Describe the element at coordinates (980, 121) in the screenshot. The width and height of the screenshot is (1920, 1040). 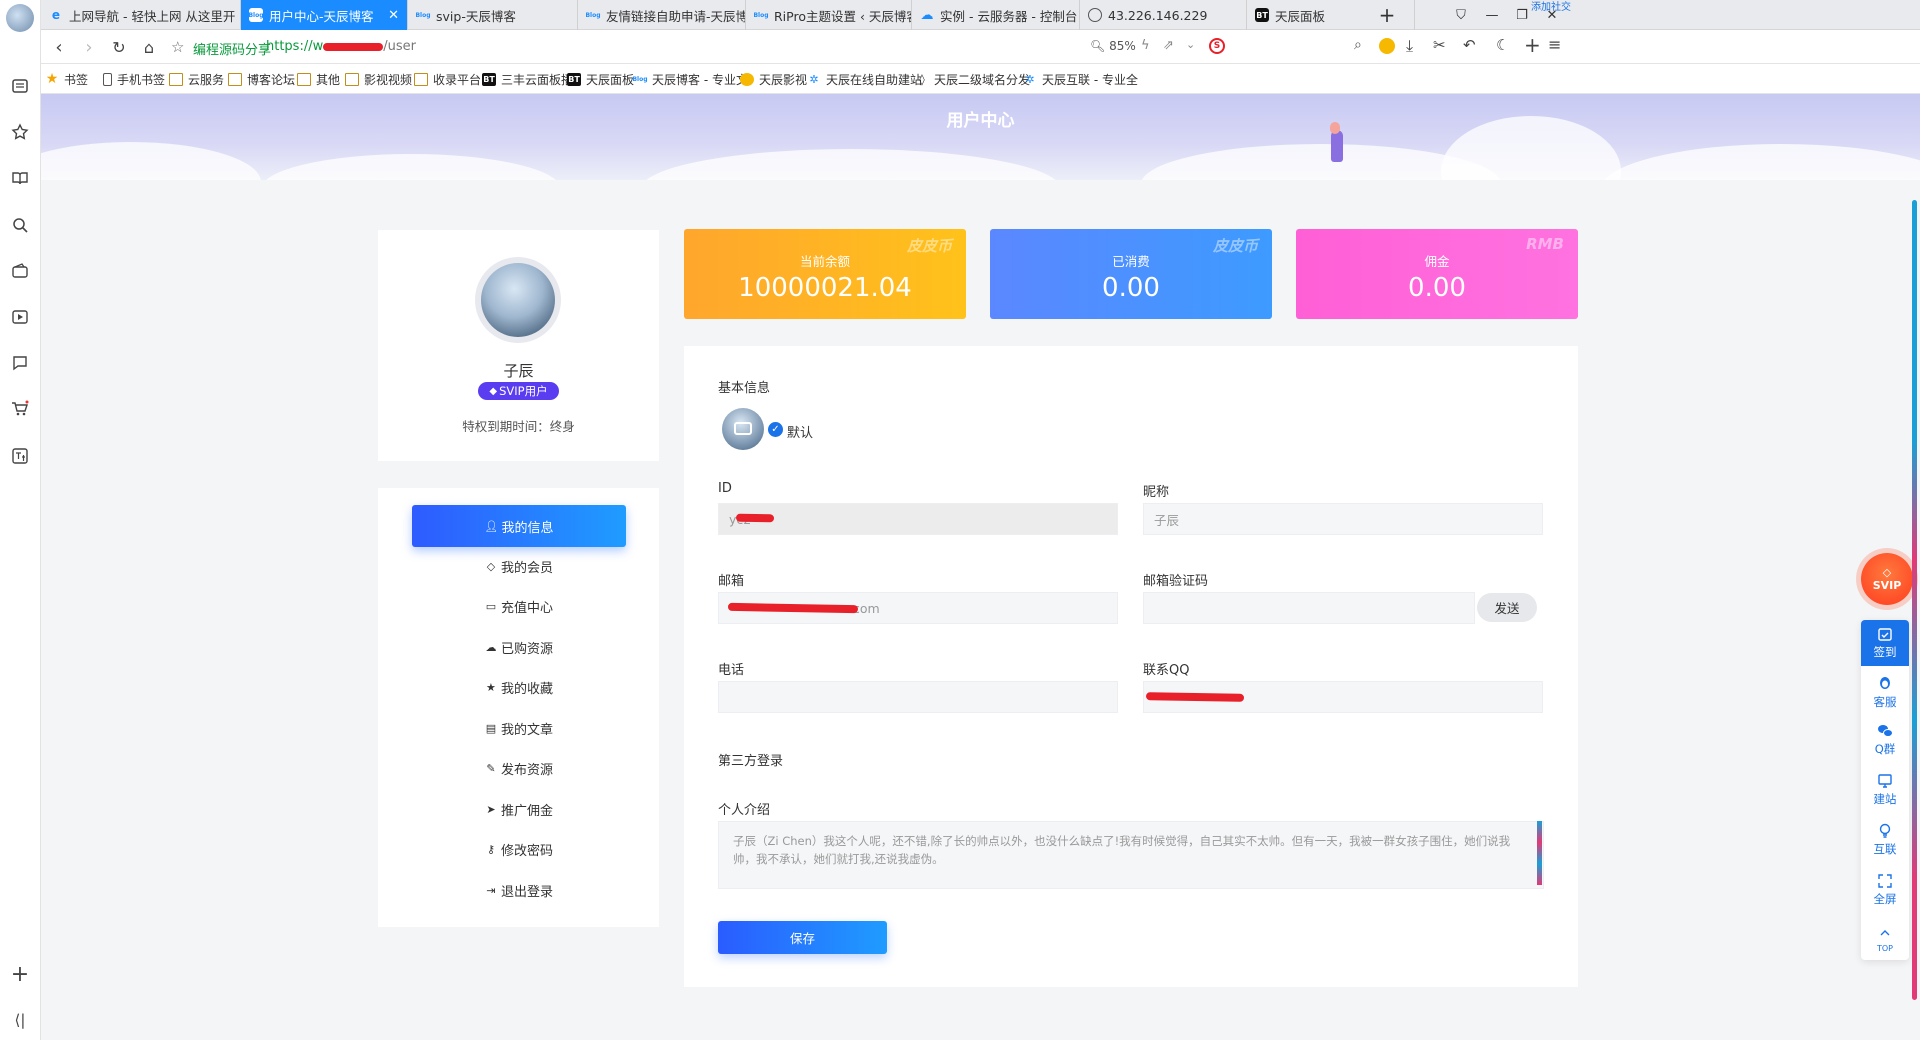
I see `page-title: 用户中心` at that location.